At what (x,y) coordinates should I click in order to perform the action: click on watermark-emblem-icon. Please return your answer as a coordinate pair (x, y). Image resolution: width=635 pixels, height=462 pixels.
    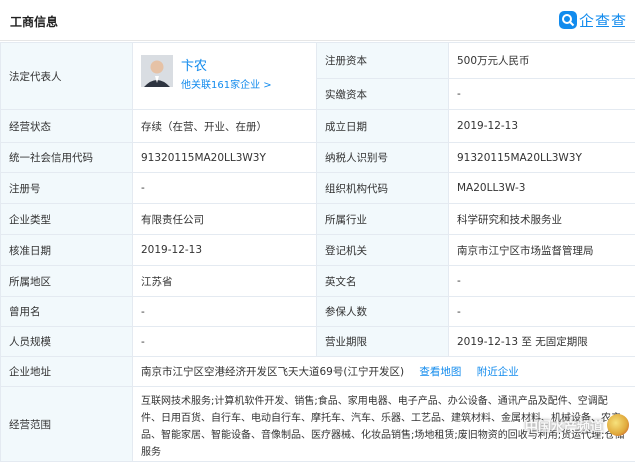
    Looking at the image, I should click on (618, 425).